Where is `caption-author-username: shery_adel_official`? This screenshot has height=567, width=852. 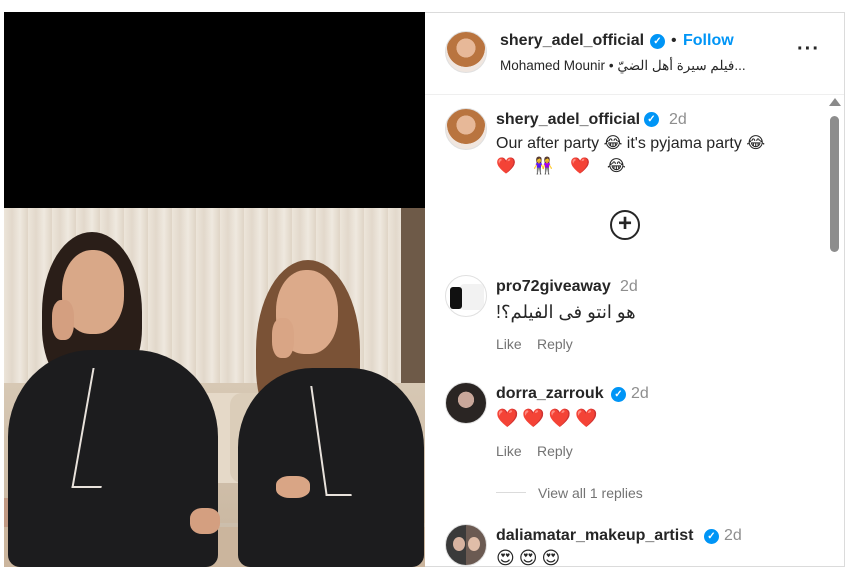
caption-author-username: shery_adel_official is located at coordinates (568, 120).